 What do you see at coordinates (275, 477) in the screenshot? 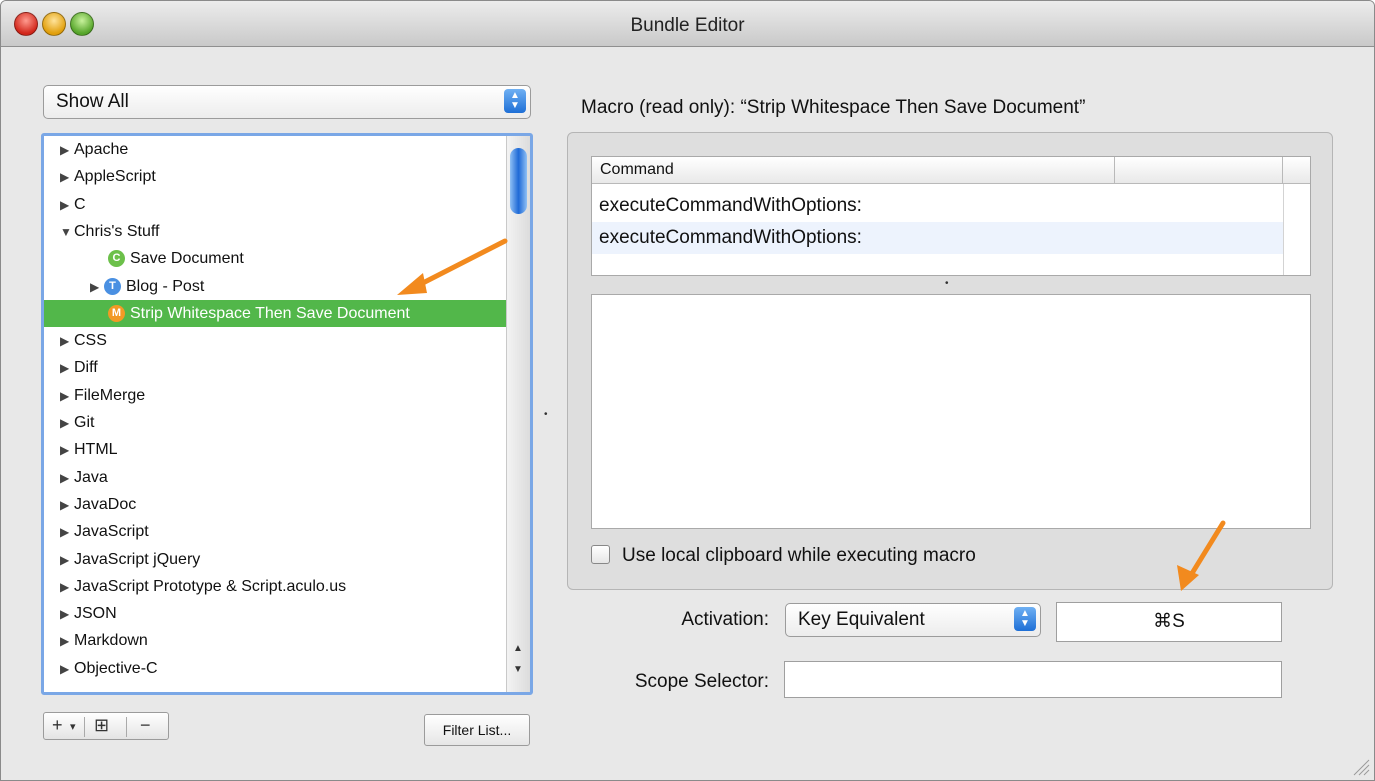
I see `bundle-item: ▶ Java` at bounding box center [275, 477].